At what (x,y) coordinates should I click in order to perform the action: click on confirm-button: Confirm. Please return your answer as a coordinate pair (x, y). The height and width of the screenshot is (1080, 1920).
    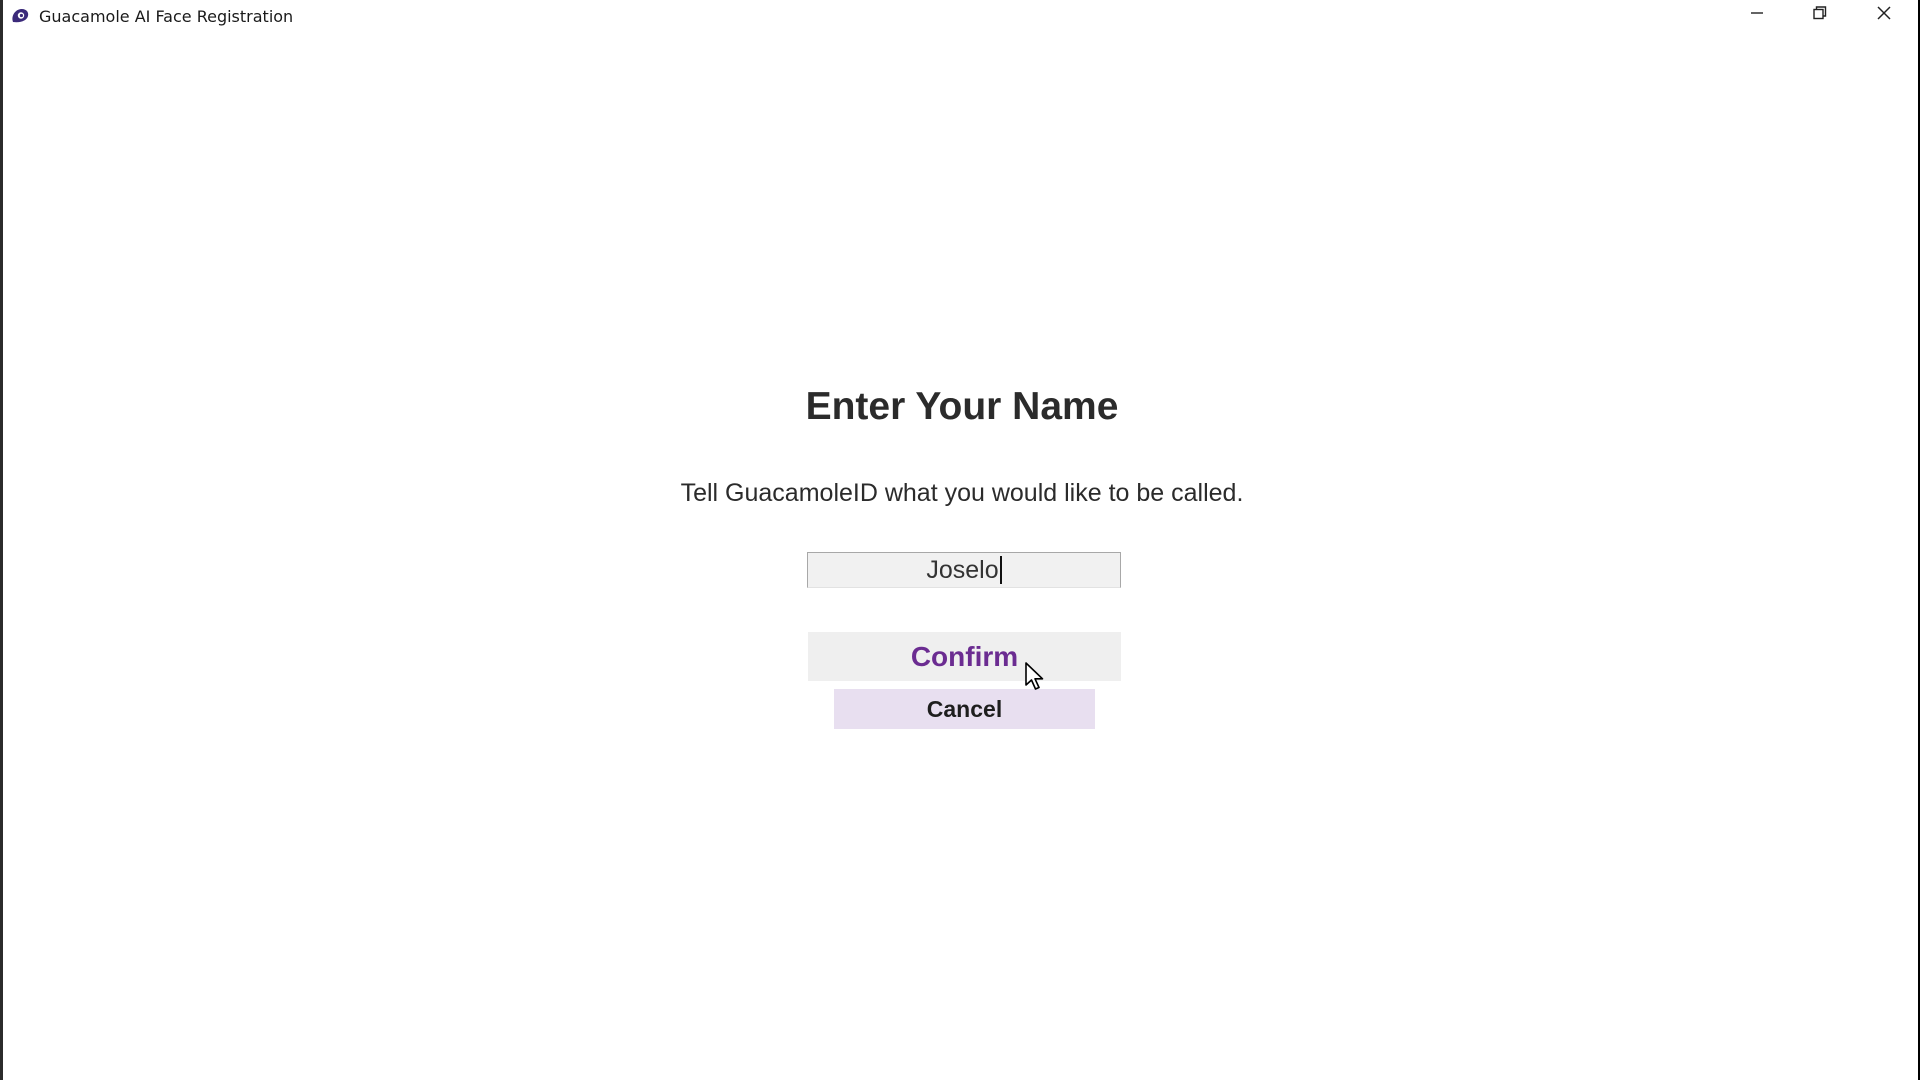
    Looking at the image, I should click on (964, 656).